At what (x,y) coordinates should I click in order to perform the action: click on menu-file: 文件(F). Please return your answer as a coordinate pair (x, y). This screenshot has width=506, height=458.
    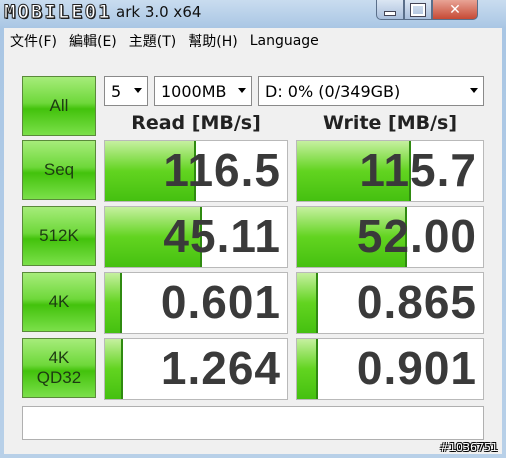
    Looking at the image, I should click on (33, 41).